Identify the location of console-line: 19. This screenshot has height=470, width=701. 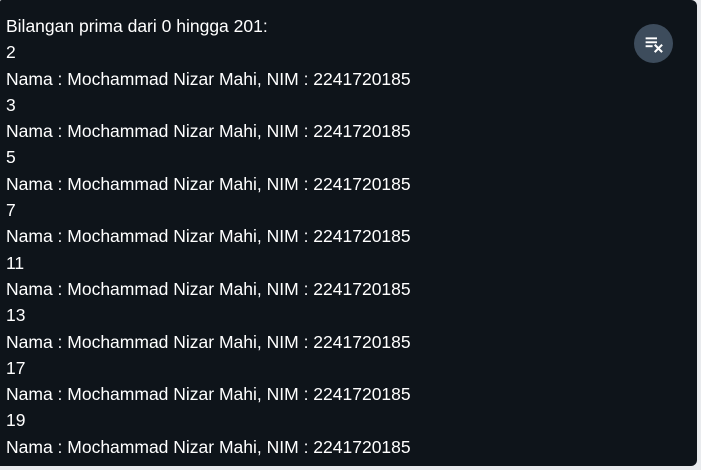
(16, 420).